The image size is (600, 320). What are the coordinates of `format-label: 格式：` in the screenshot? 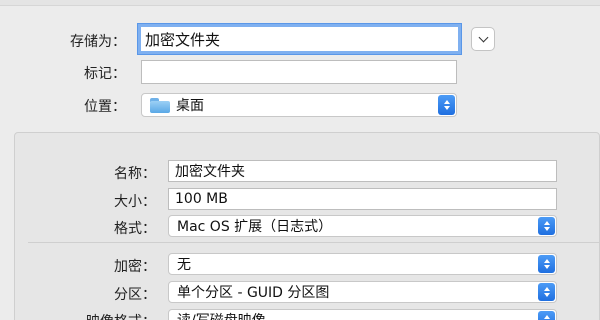 It's located at (135, 229).